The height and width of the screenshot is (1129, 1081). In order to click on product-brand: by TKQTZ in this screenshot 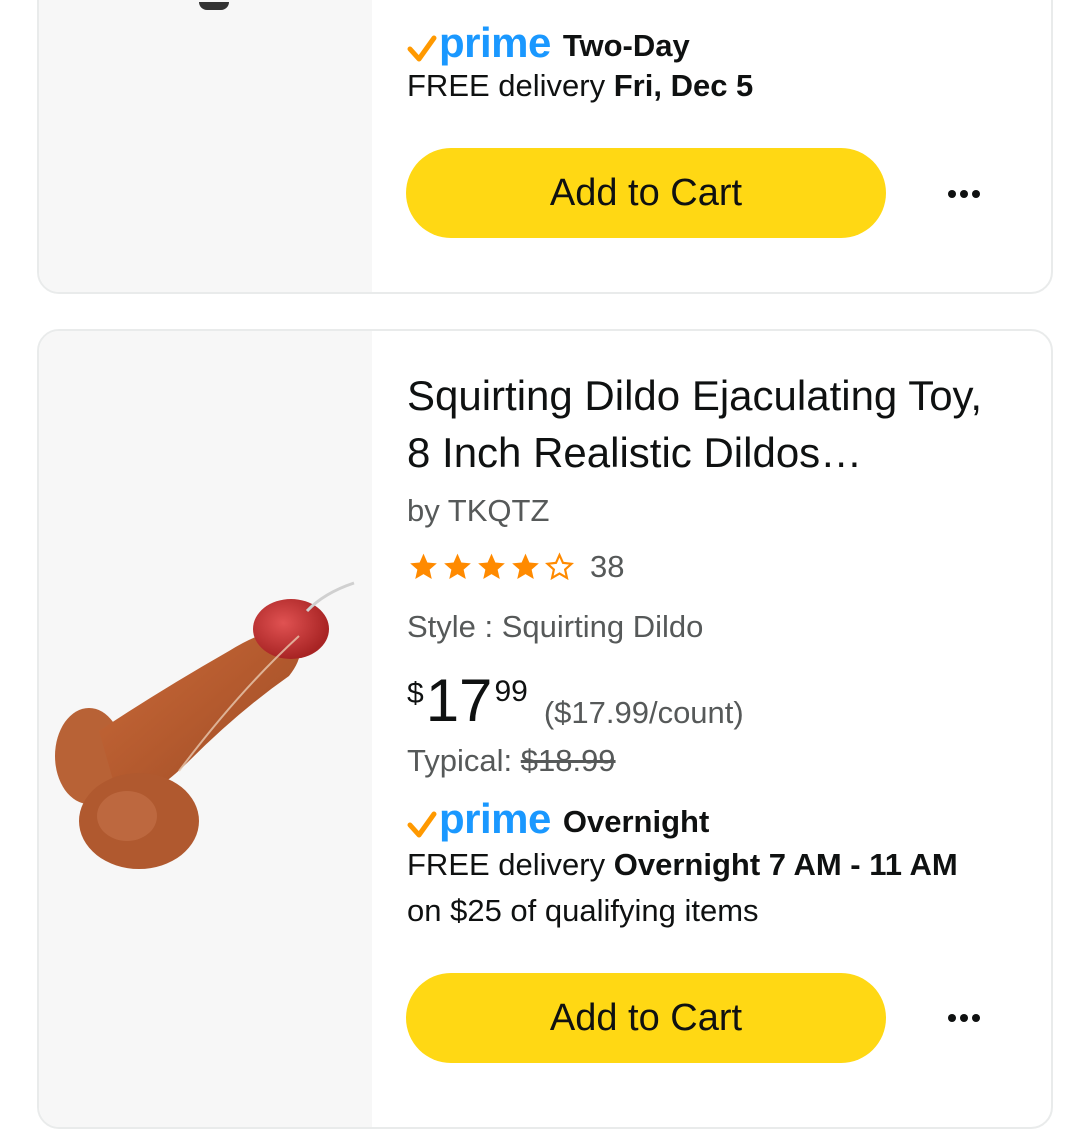, I will do `click(478, 511)`.